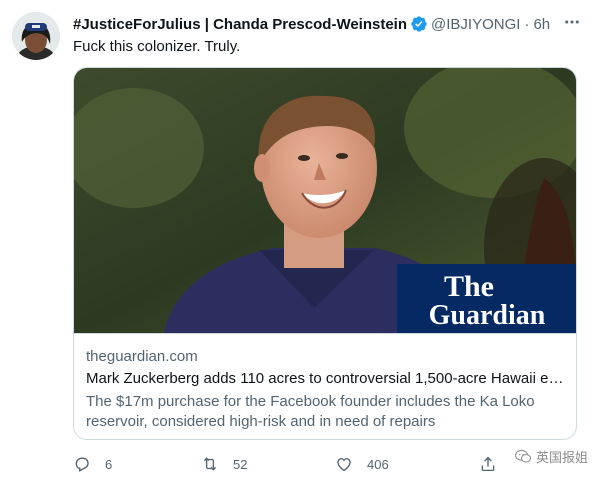 The height and width of the screenshot is (483, 596). What do you see at coordinates (541, 24) in the screenshot?
I see `tweet-timestamp: 6h` at bounding box center [541, 24].